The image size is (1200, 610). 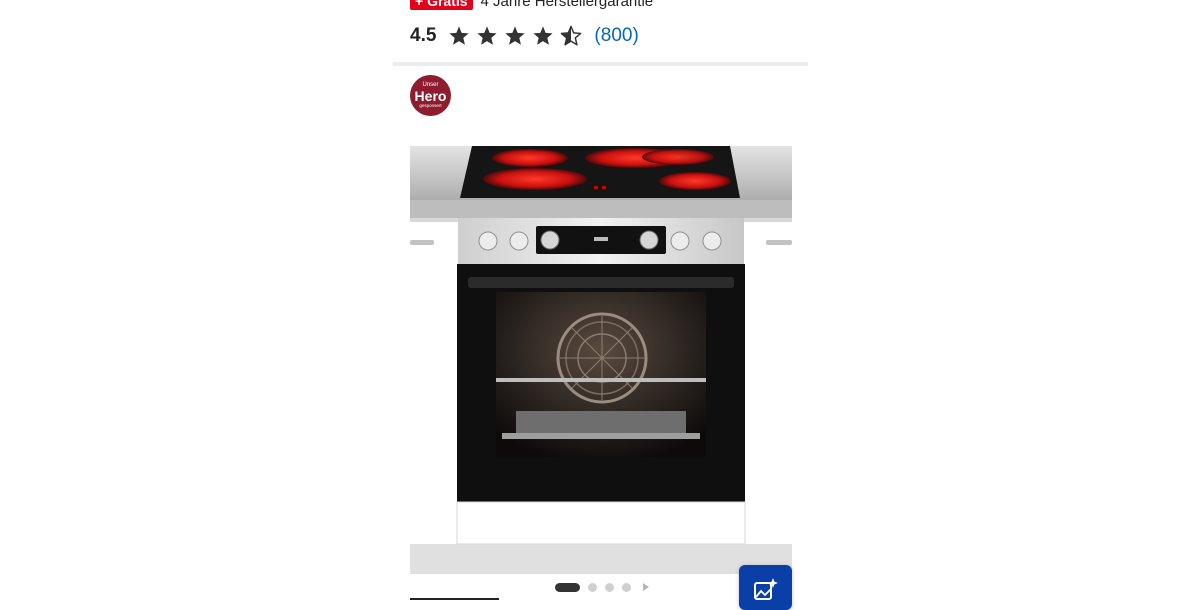 I want to click on warranty-promo: + Gratis 4 Jahre Herstellergarantie, so click(x=531, y=5).